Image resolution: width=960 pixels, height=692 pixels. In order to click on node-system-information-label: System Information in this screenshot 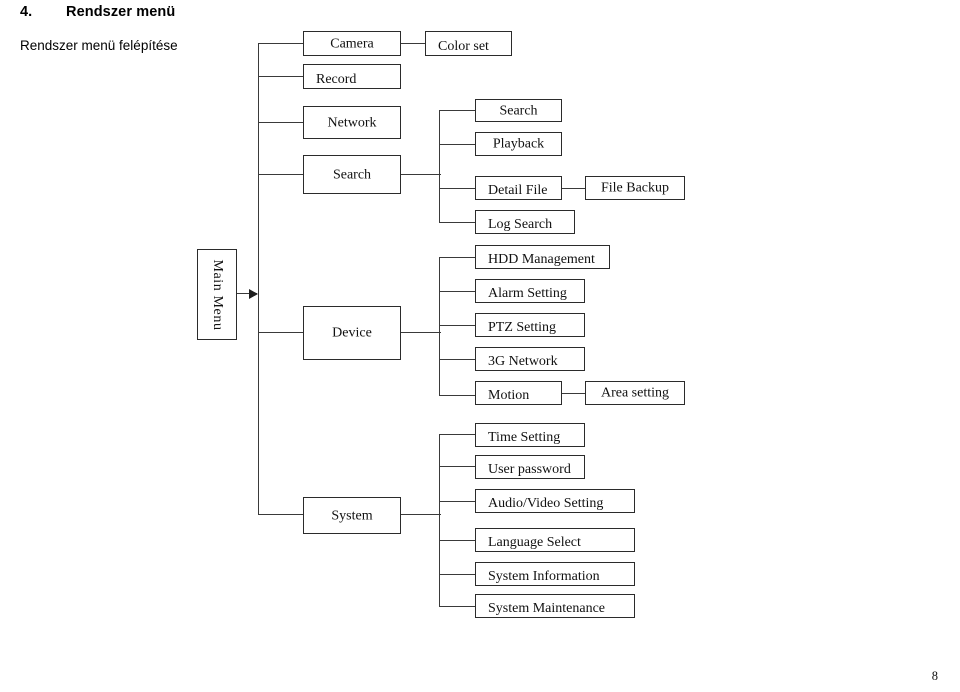, I will do `click(544, 576)`.